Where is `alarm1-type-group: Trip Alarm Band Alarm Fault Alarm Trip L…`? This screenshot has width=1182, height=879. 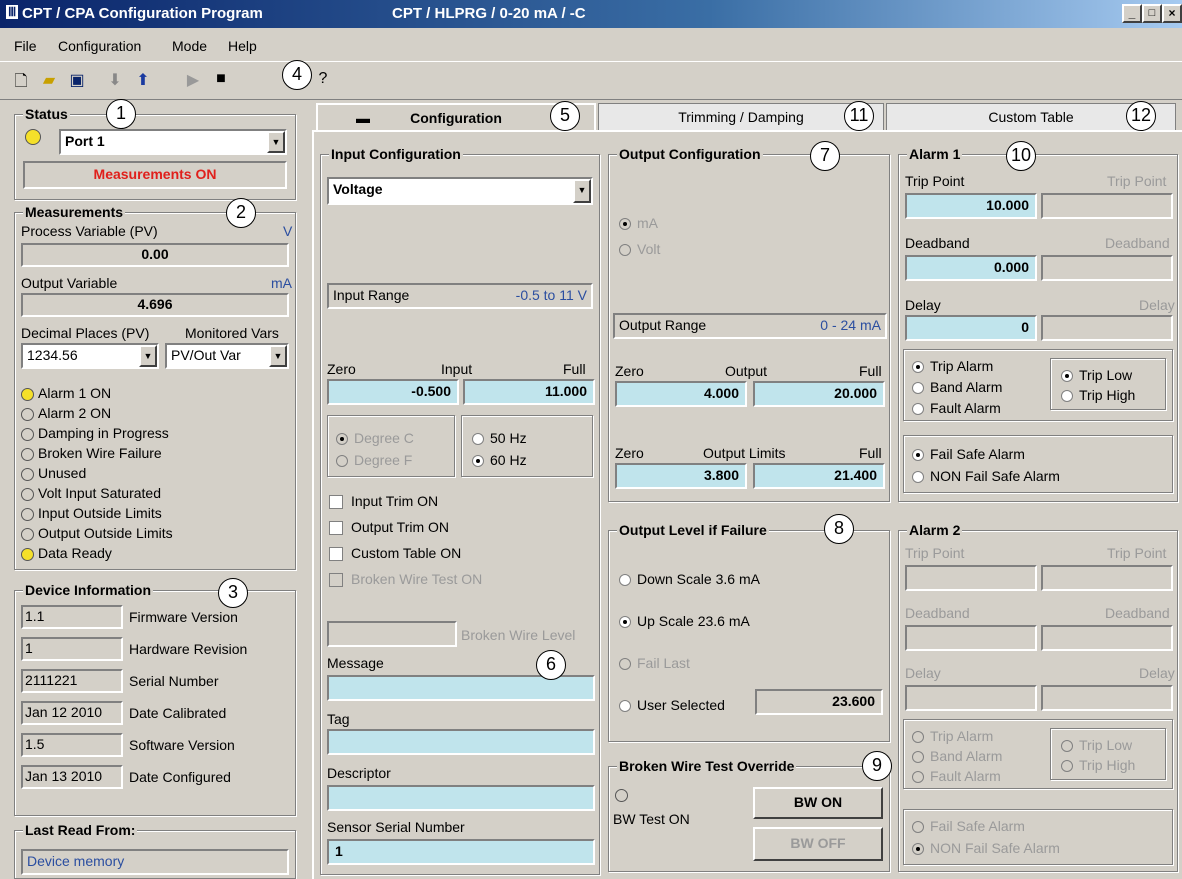 alarm1-type-group: Trip Alarm Band Alarm Fault Alarm Trip L… is located at coordinates (1038, 385).